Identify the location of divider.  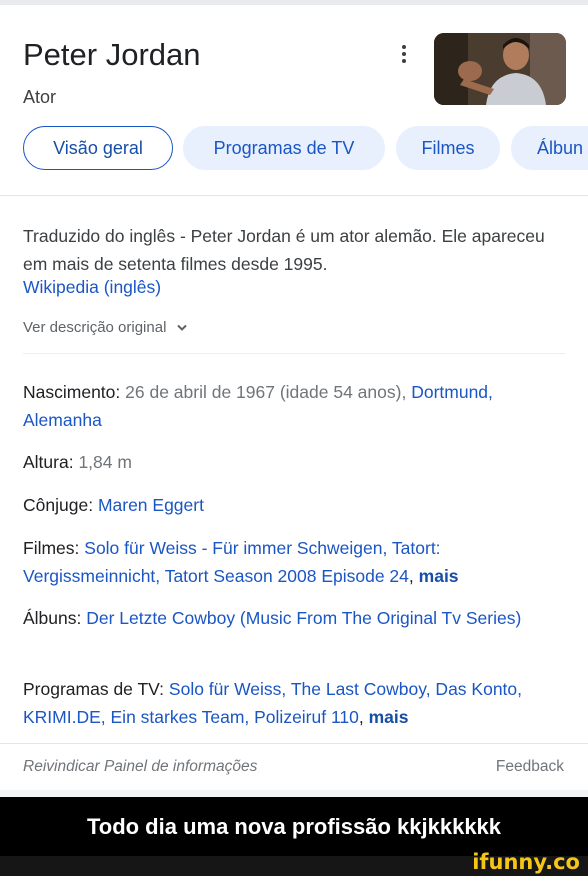
(294, 353).